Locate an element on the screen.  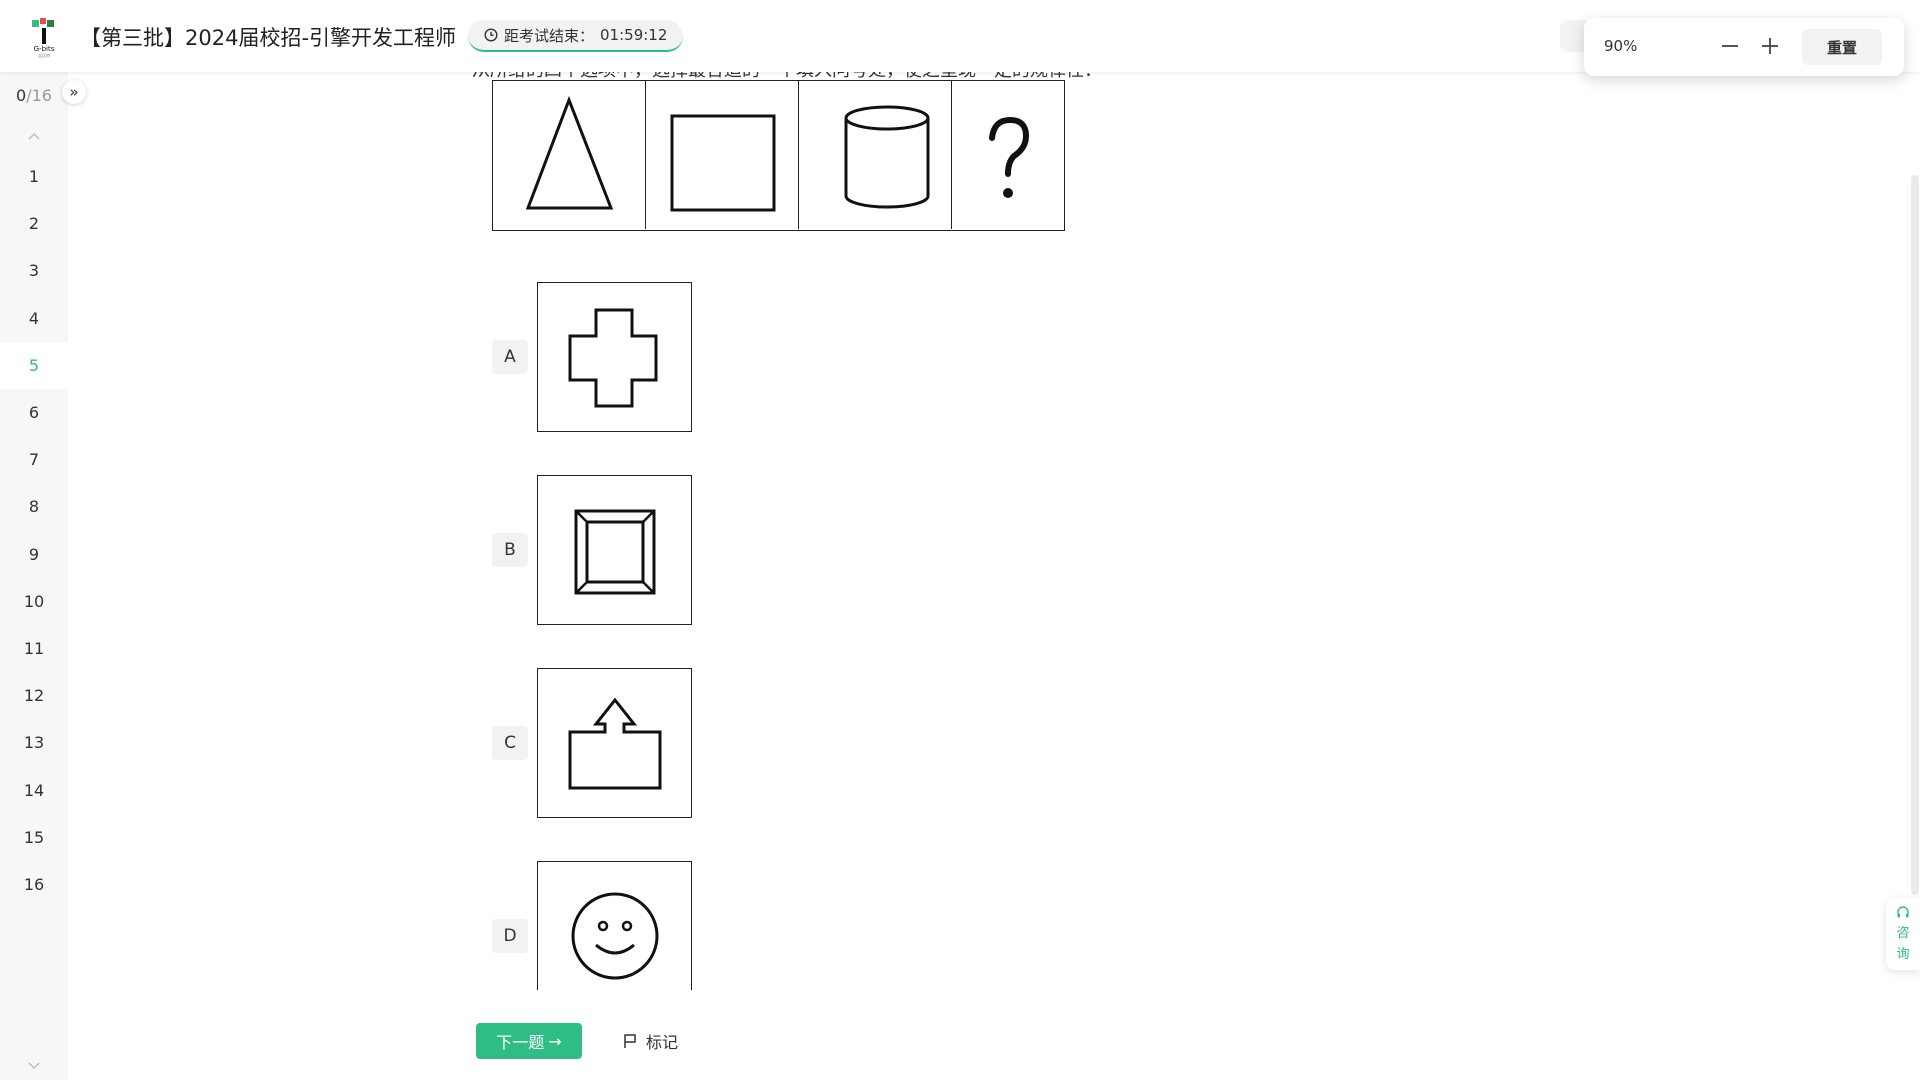
answered-count: 0 is located at coordinates (21, 95).